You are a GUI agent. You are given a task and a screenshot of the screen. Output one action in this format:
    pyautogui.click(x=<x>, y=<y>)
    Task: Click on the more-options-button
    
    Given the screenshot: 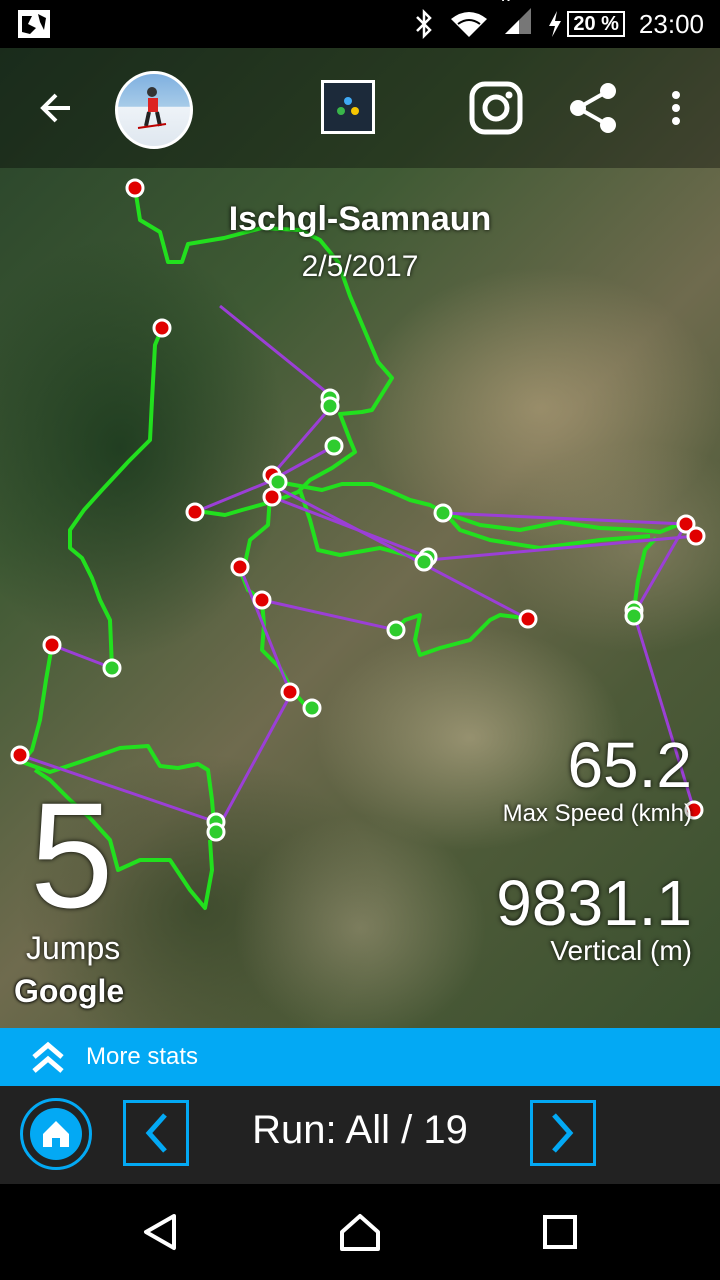 What is the action you would take?
    pyautogui.click(x=676, y=108)
    